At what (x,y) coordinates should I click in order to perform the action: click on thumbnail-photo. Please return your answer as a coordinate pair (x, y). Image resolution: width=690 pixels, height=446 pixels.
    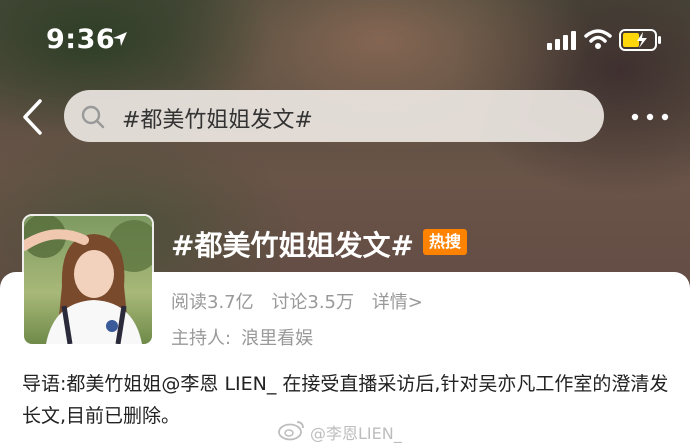
    Looking at the image, I should click on (88, 280).